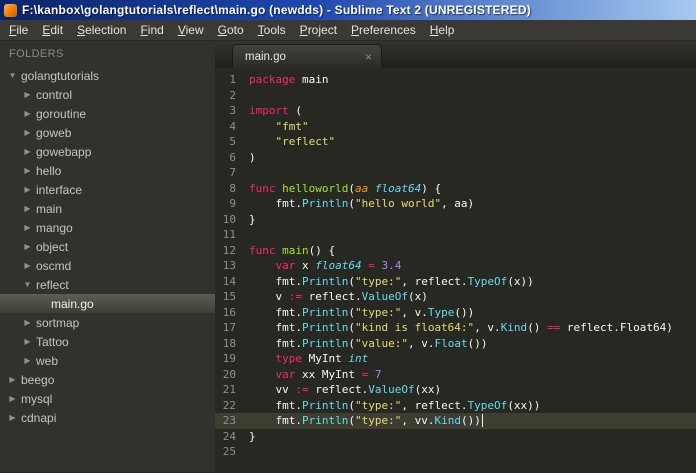 The width and height of the screenshot is (696, 473). What do you see at coordinates (455, 266) in the screenshot?
I see `code-line: 13 var x float64 = 3.4` at bounding box center [455, 266].